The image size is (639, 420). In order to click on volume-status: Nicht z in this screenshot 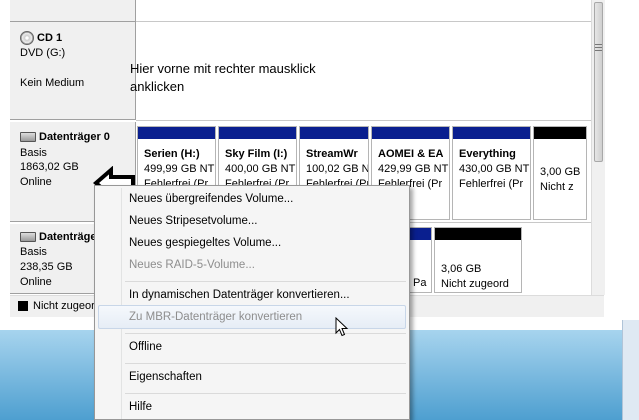, I will do `click(557, 187)`.